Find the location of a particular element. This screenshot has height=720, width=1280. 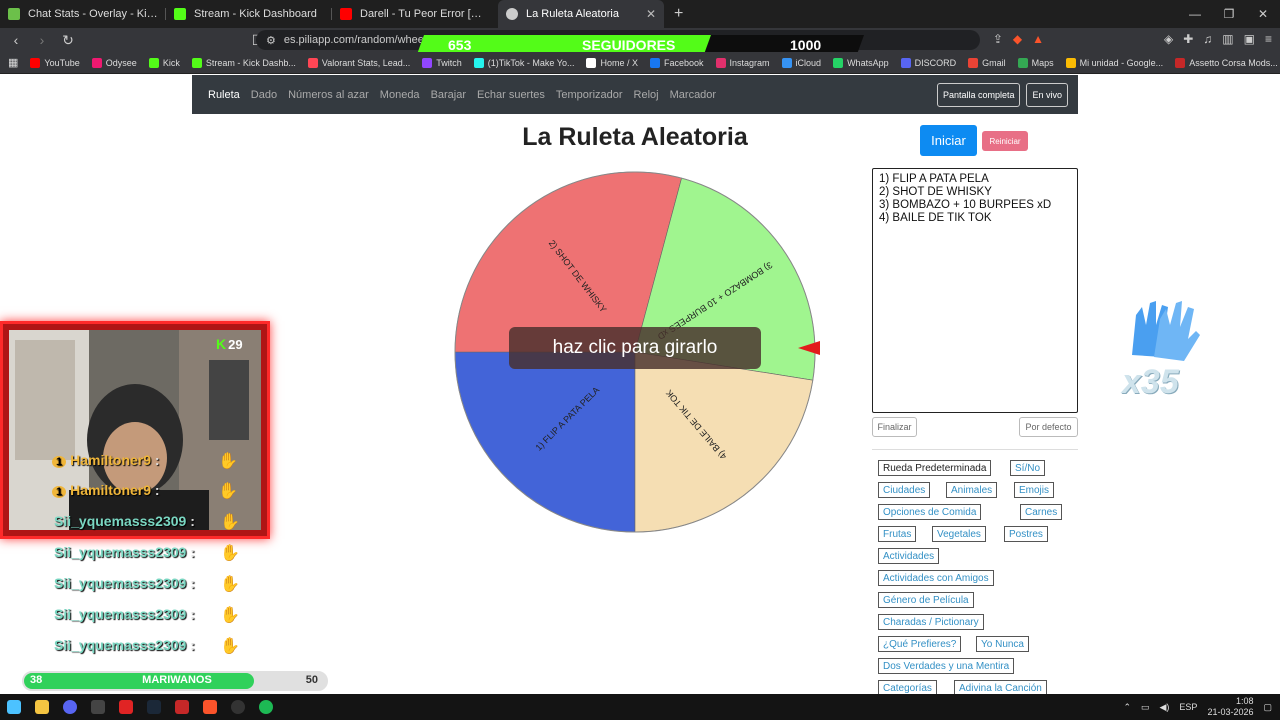

tab-chat-stats: Chat Stats - Overlay - KickTools is located at coordinates (83, 14).